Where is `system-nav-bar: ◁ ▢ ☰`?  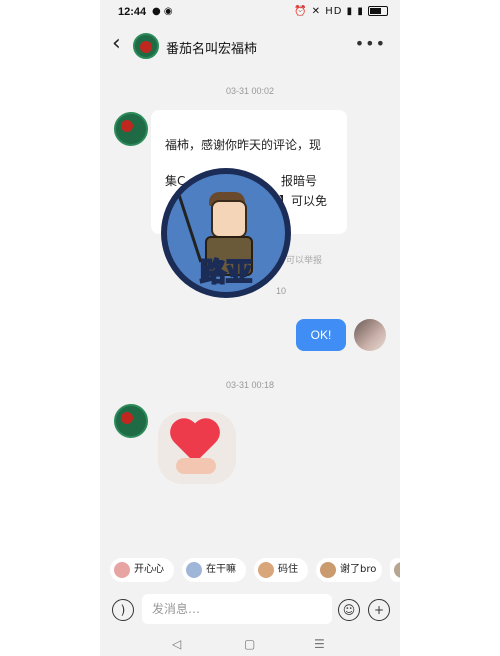 system-nav-bar: ◁ ▢ ☰ is located at coordinates (250, 645).